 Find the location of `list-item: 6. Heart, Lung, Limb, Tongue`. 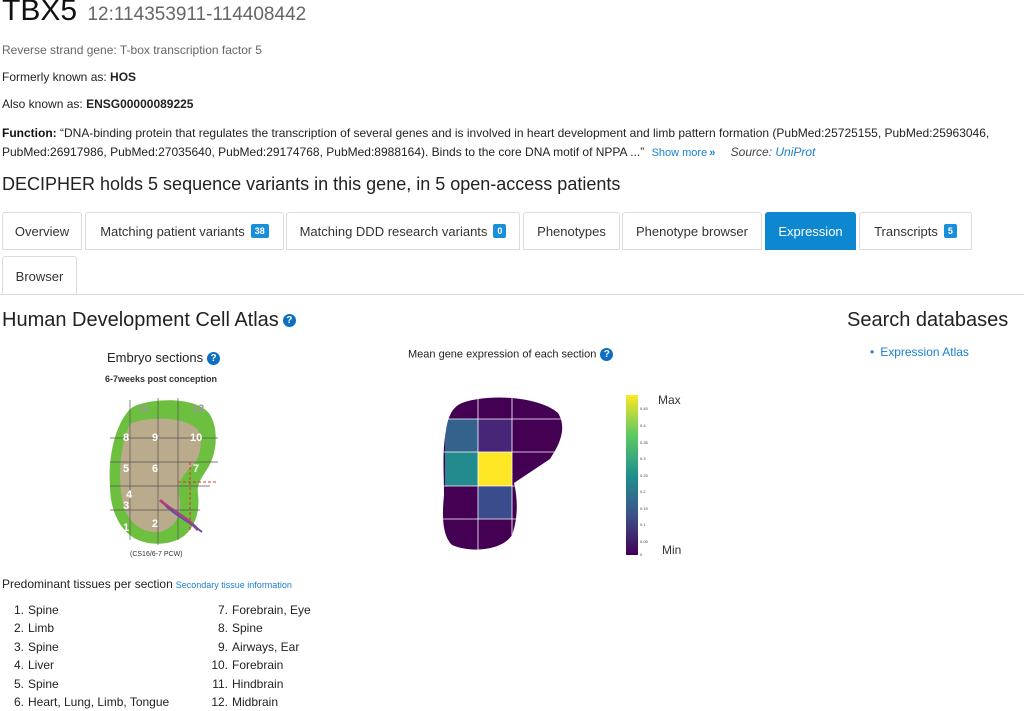

list-item: 6. Heart, Lung, Limb, Tongue is located at coordinates (85, 702).